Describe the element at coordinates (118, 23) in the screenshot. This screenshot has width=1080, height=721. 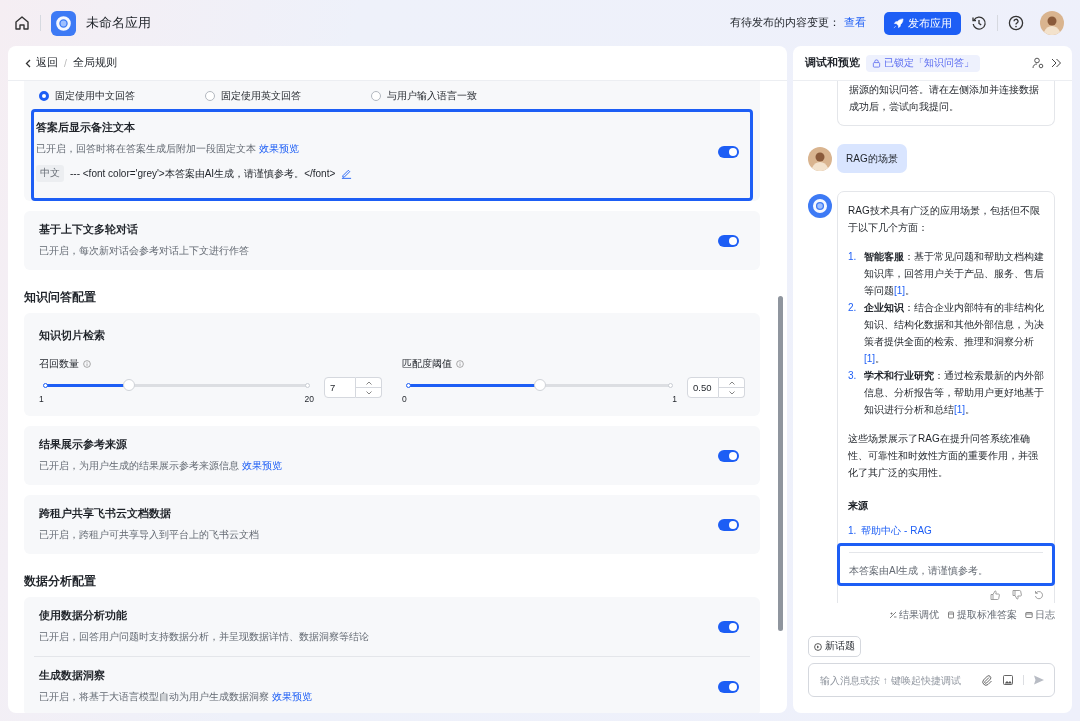
I see `app-name: 未命名应用` at that location.